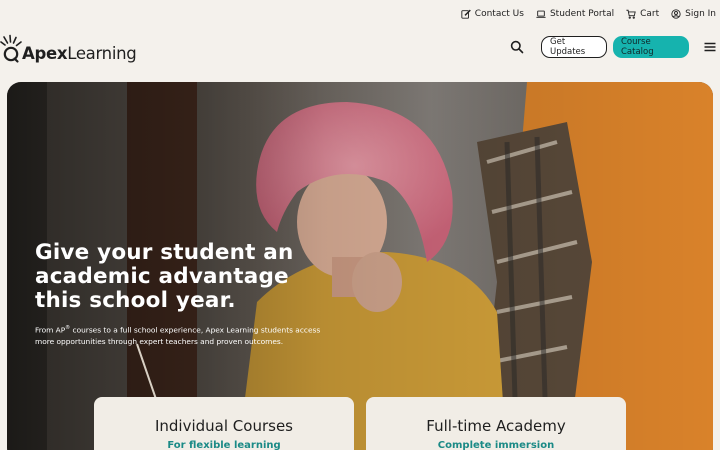  Describe the element at coordinates (224, 445) in the screenshot. I see `card-subtitle: For flexible learning` at that location.